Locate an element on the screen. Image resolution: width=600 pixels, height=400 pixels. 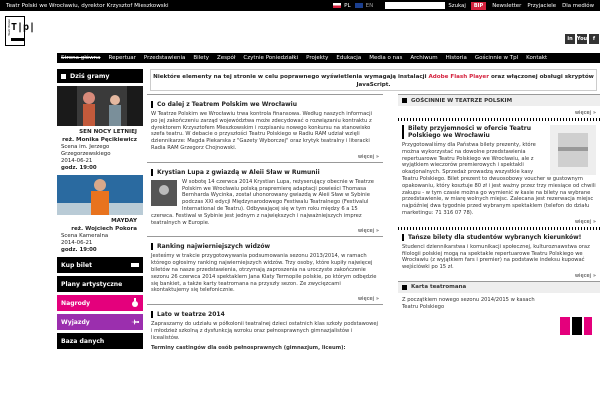
play-venue: Scena Kameralna is located at coordinates (85, 236).